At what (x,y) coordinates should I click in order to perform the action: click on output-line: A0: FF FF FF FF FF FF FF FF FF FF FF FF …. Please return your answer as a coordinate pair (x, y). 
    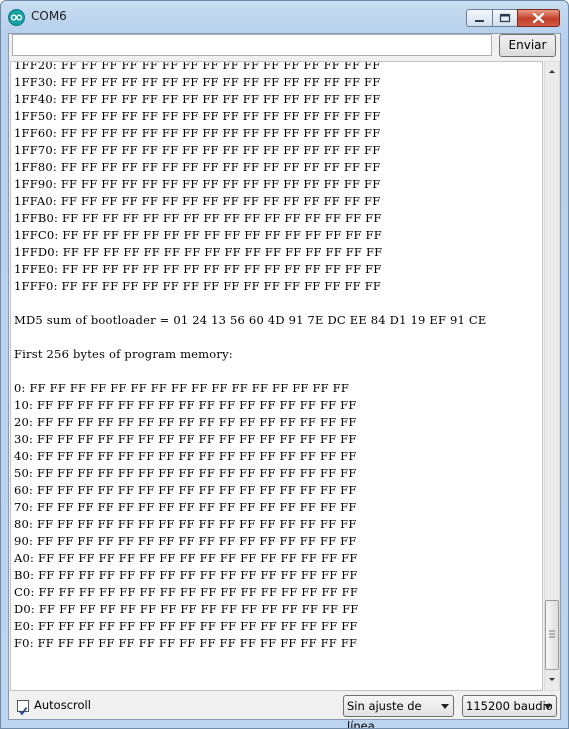
    Looking at the image, I should click on (186, 558).